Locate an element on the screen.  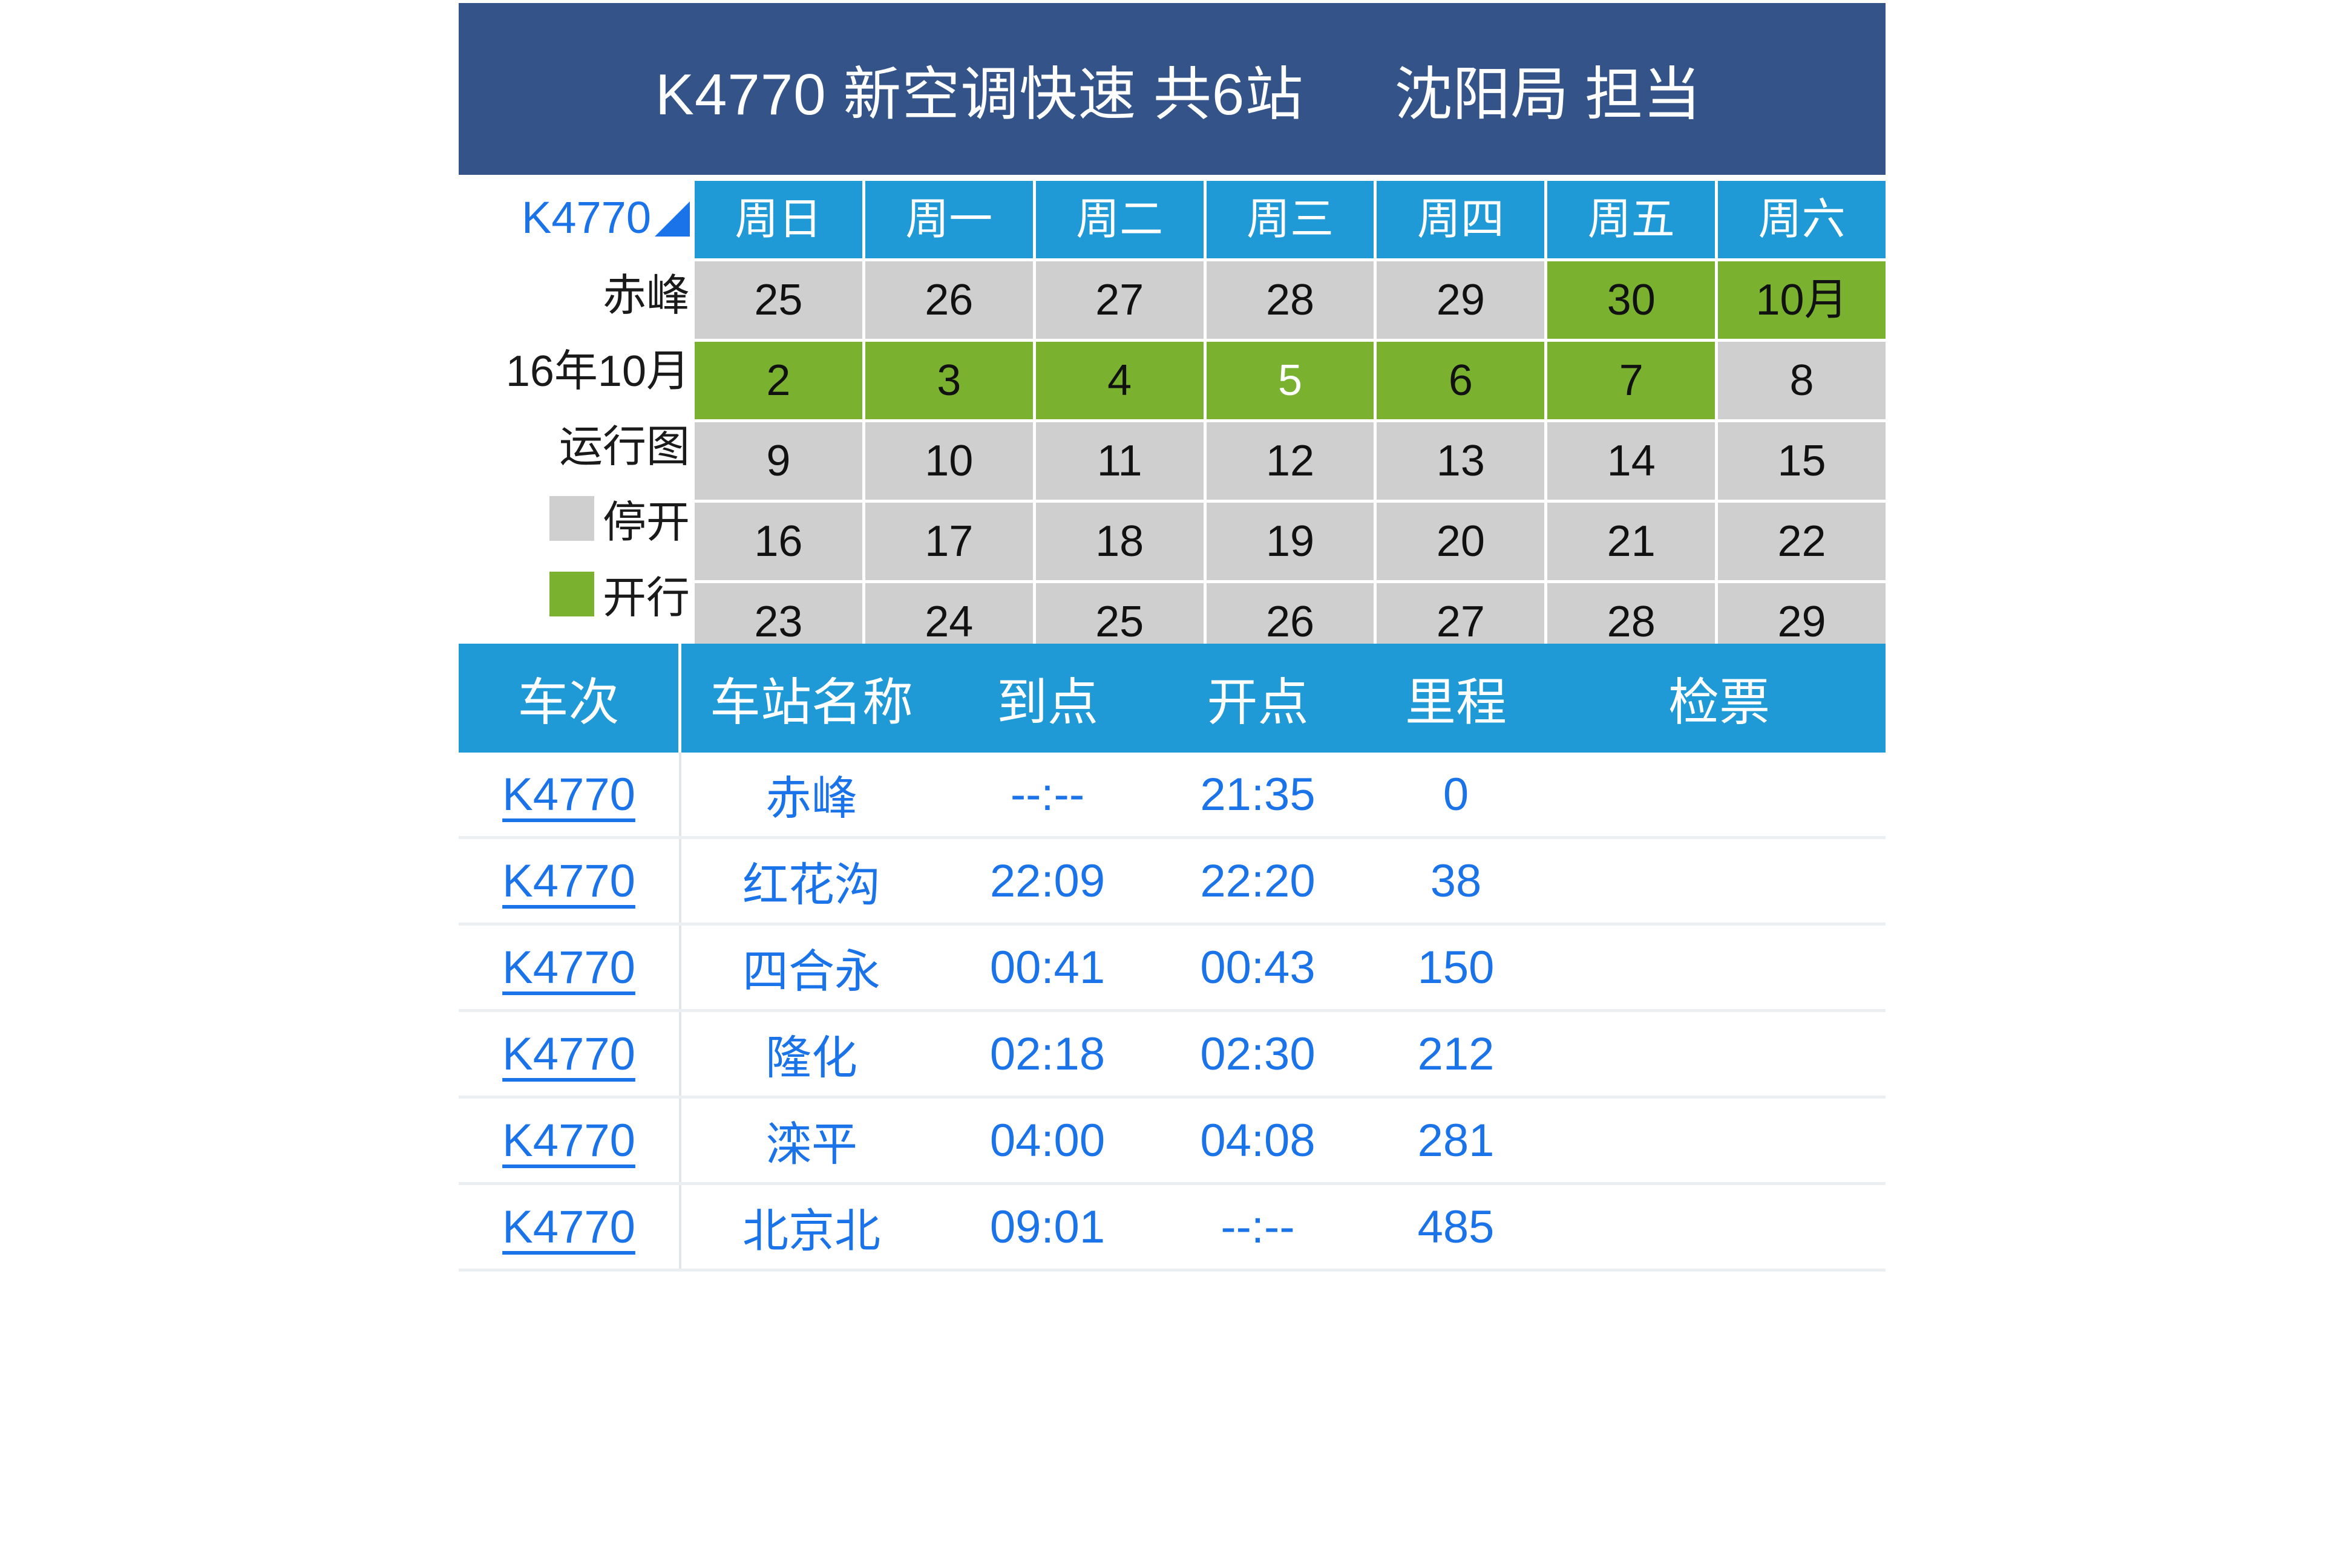
cell-station-name: 赤峰 is located at coordinates (811, 799).